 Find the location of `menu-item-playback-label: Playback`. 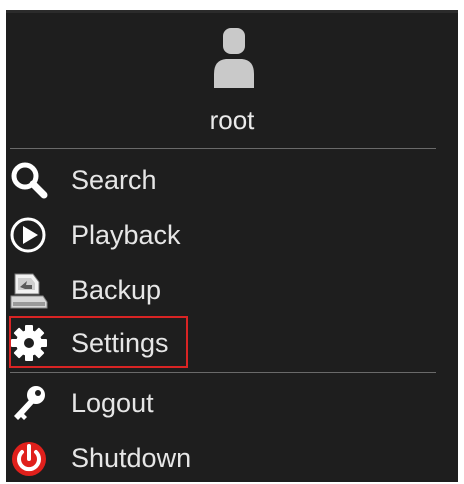

menu-item-playback-label: Playback is located at coordinates (126, 235).